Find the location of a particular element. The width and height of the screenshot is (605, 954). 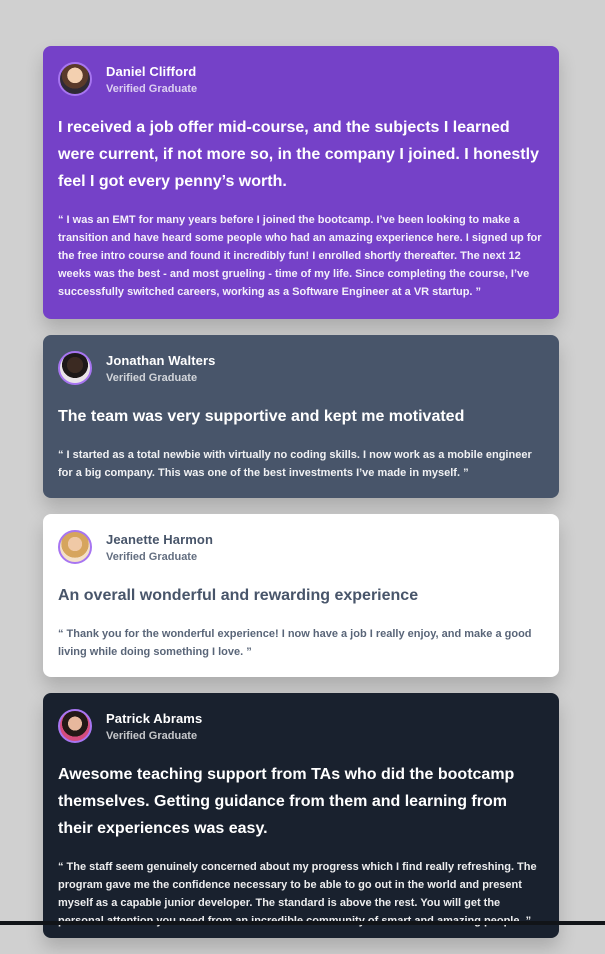

author-meta: Patrick Abrams Verified Graduate is located at coordinates (154, 726).